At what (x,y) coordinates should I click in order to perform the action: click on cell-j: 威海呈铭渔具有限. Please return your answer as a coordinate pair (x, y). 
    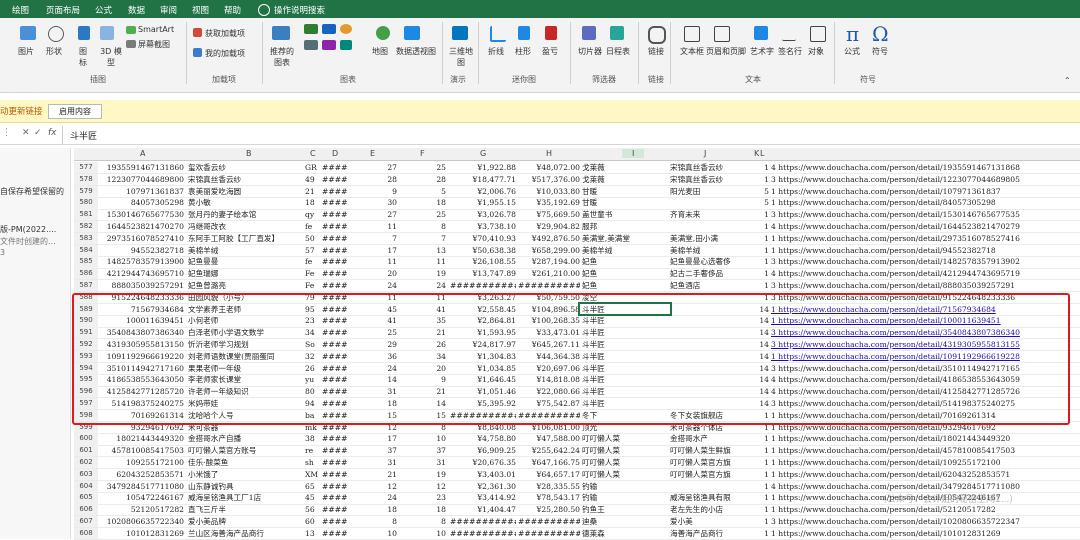
    Looking at the image, I should click on (709, 497).